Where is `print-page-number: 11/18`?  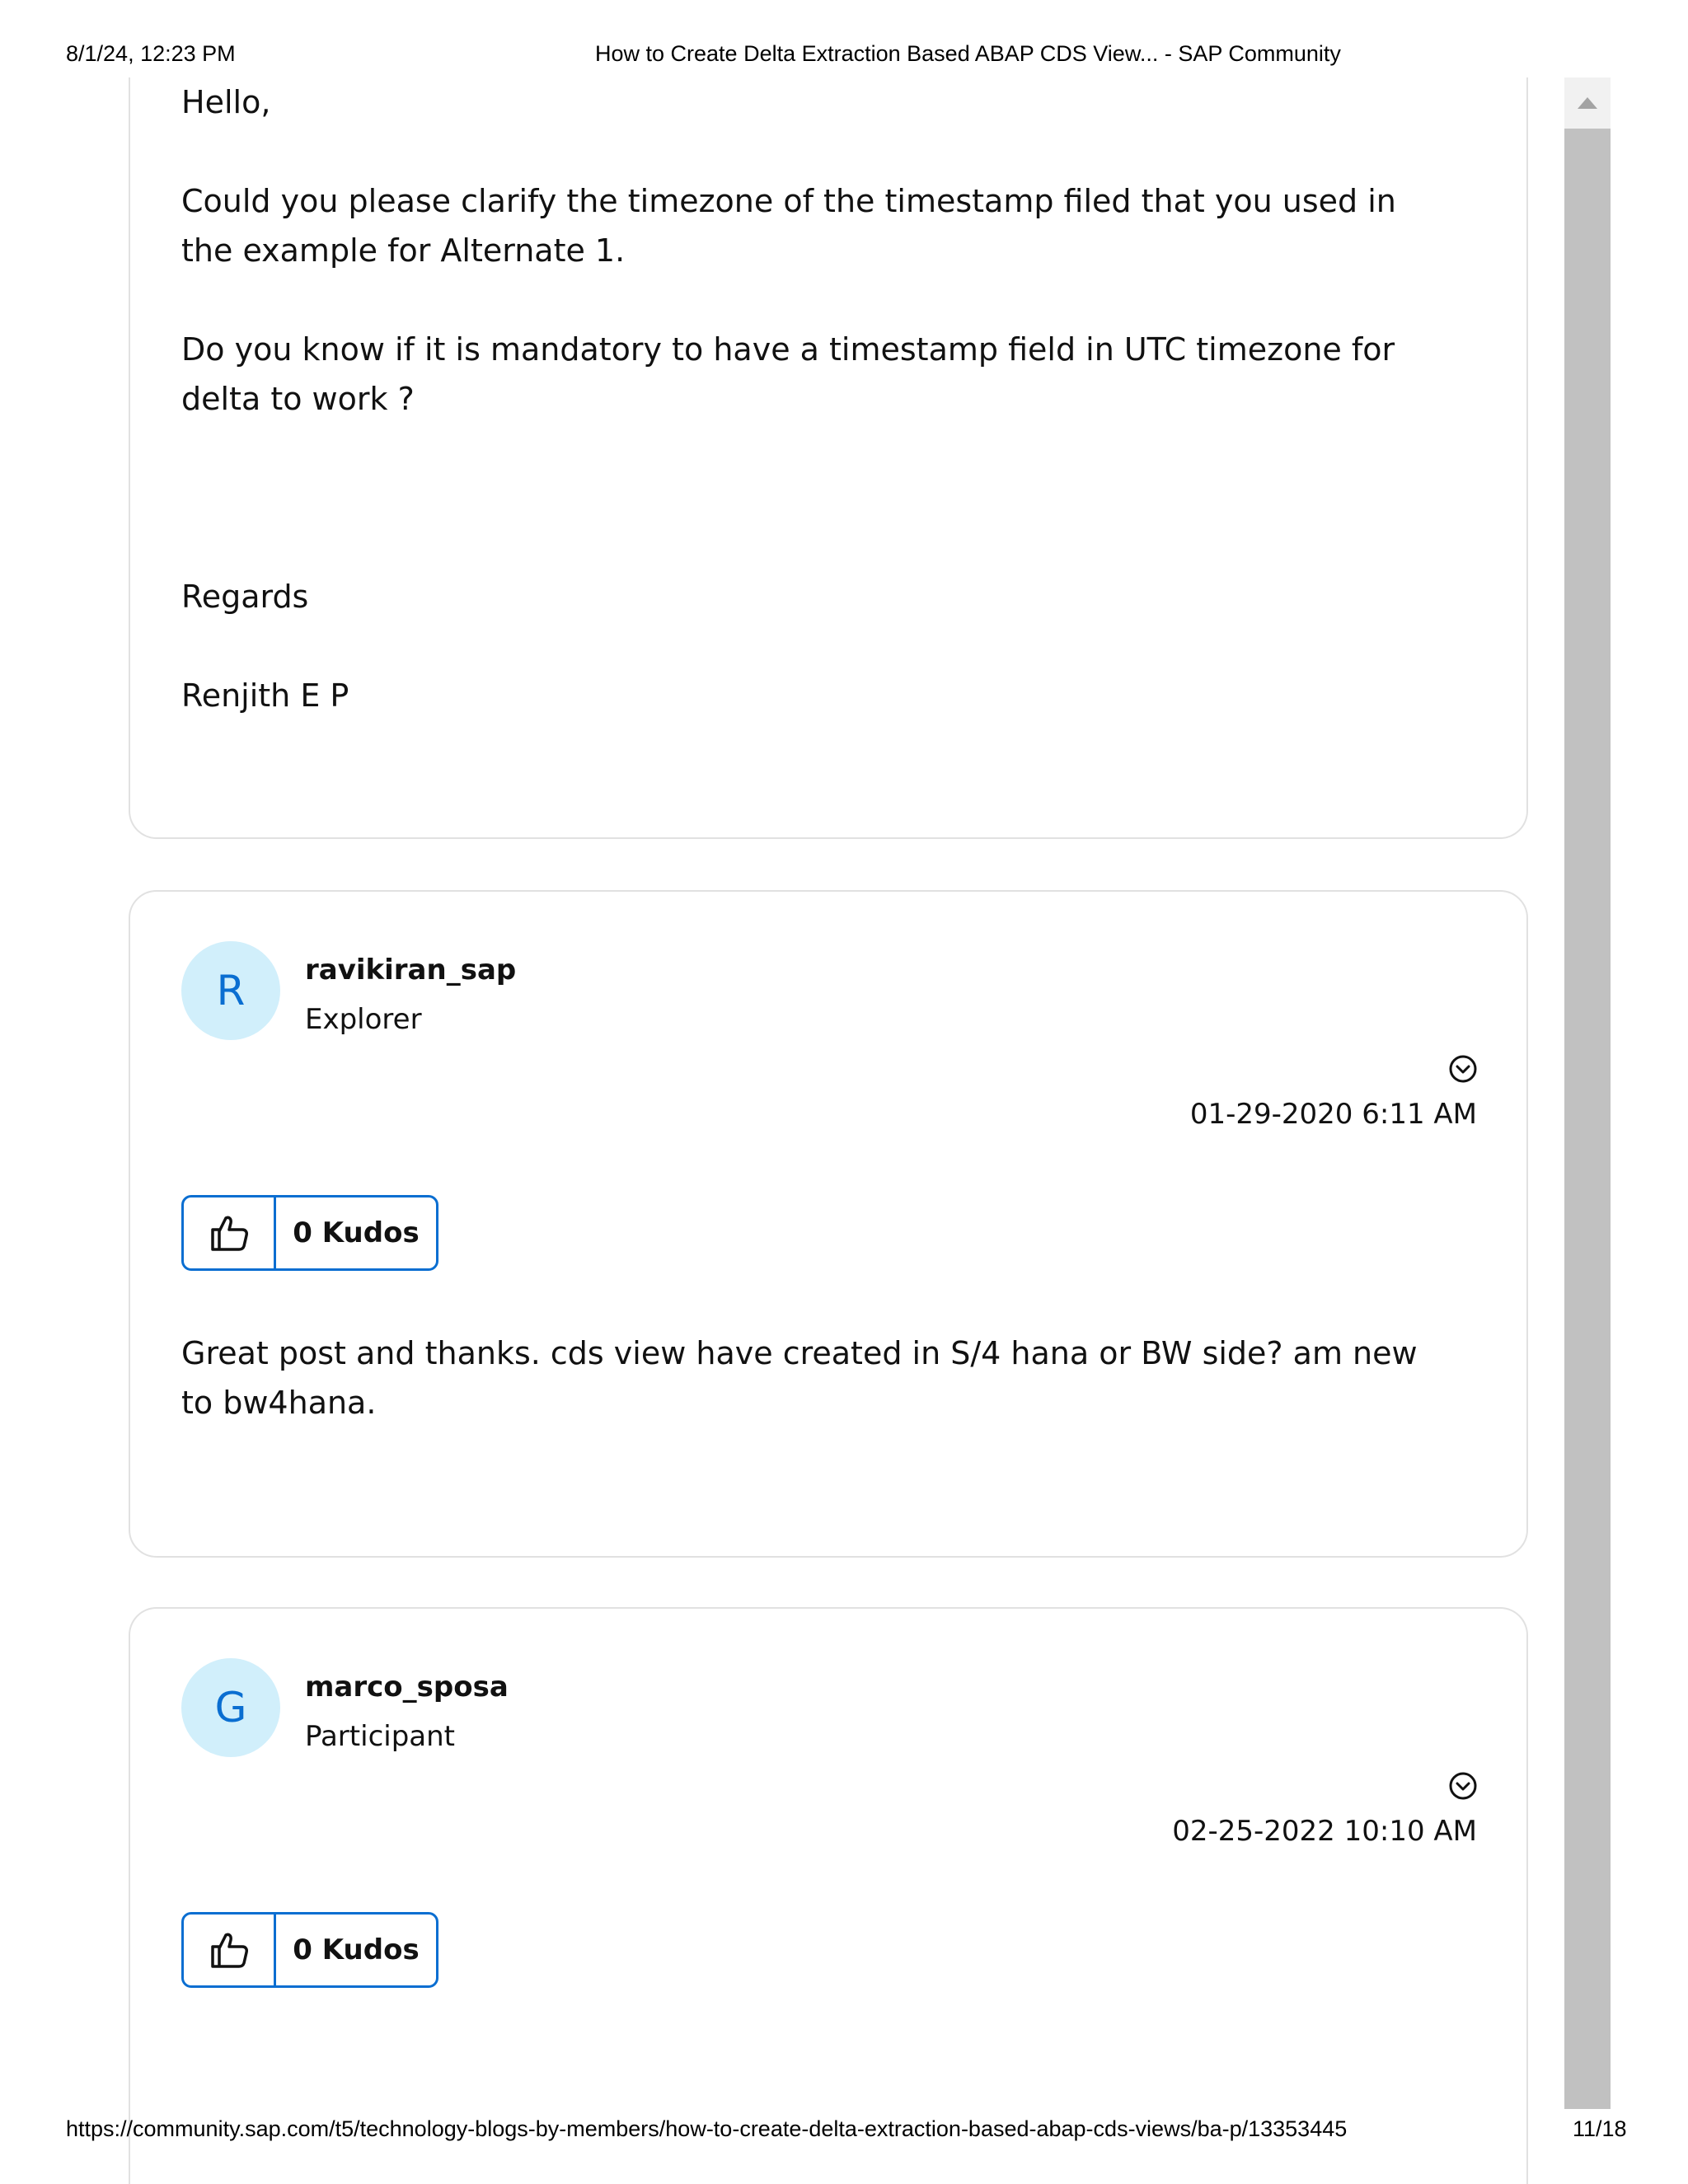
print-page-number: 11/18 is located at coordinates (1600, 2128).